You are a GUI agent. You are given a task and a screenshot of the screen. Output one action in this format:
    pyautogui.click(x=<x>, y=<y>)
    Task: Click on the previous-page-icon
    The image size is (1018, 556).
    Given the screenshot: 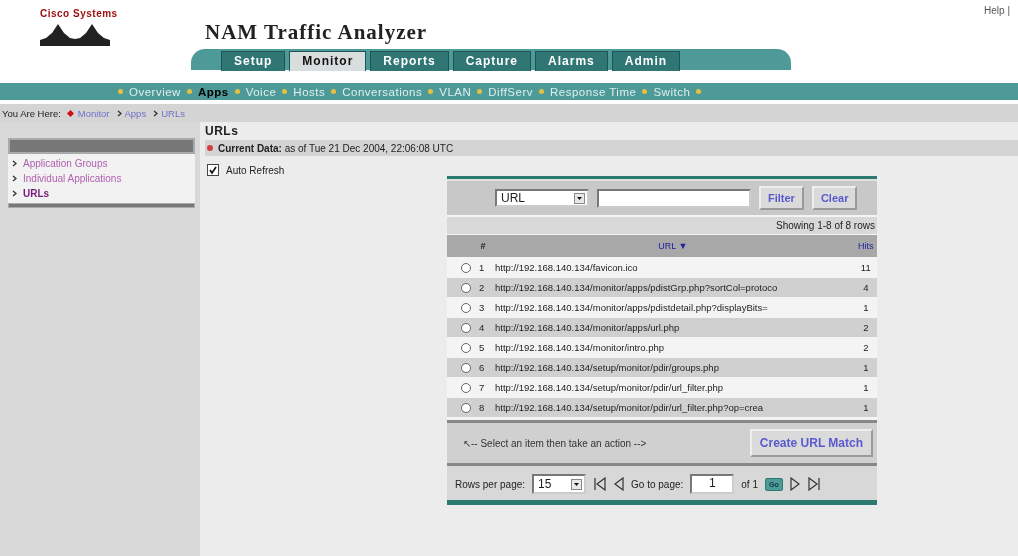 What is the action you would take?
    pyautogui.click(x=619, y=484)
    